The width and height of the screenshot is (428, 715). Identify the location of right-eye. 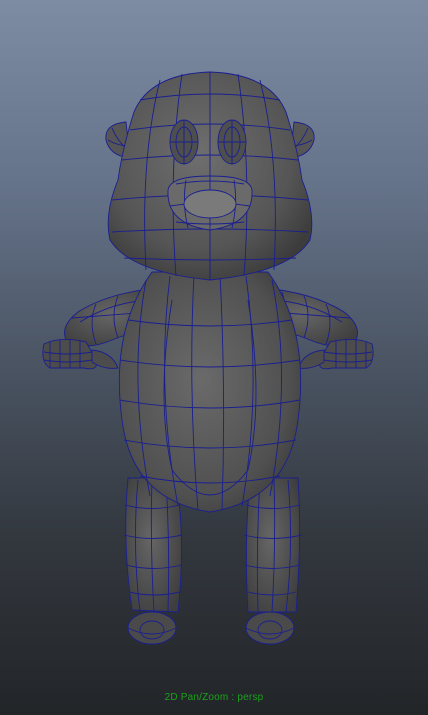
(232, 142).